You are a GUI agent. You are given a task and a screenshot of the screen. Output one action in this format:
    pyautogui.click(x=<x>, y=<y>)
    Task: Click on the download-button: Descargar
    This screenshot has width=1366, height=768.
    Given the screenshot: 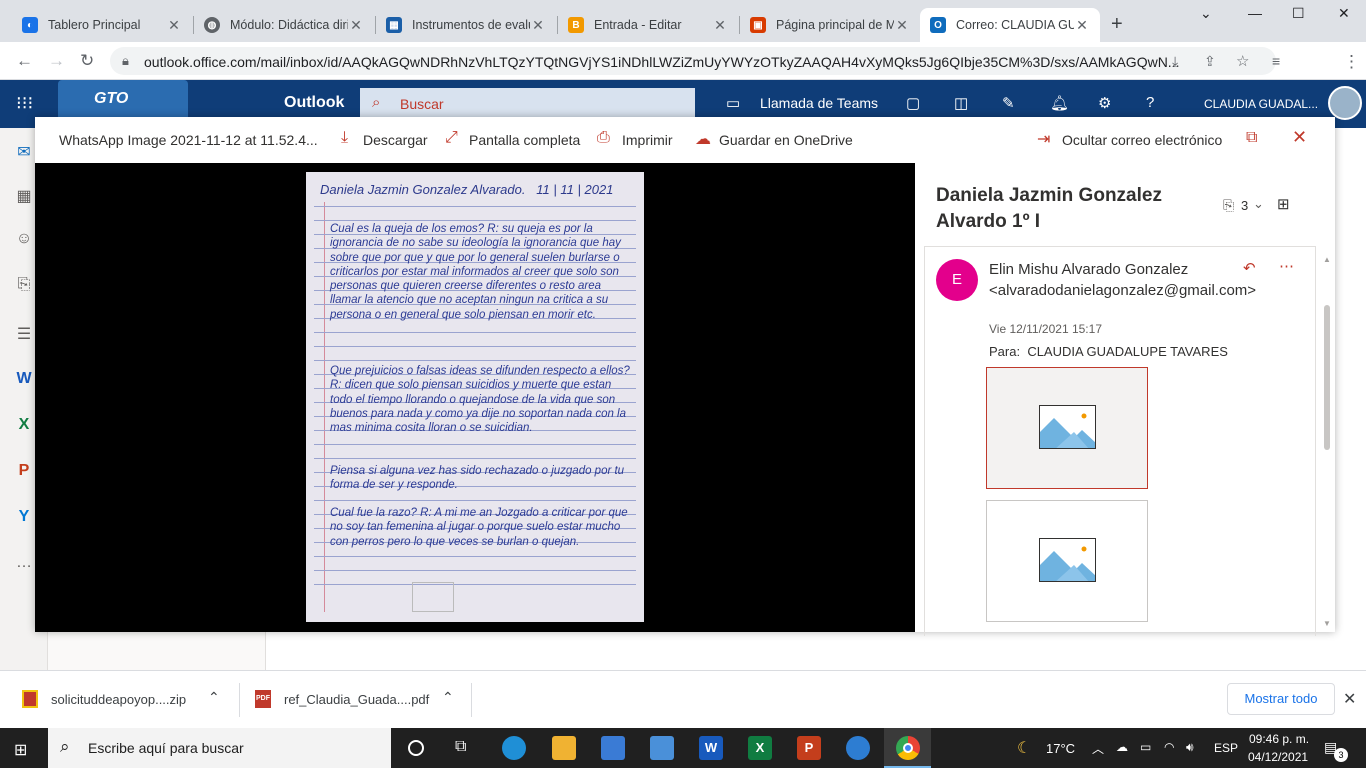 What is the action you would take?
    pyautogui.click(x=395, y=140)
    